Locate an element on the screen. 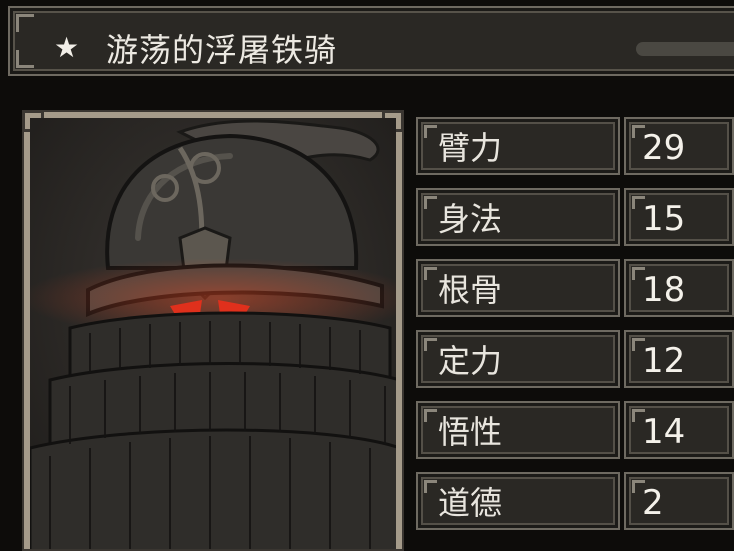 The width and height of the screenshot is (734, 551). stat-label: 臂力 is located at coordinates (518, 146).